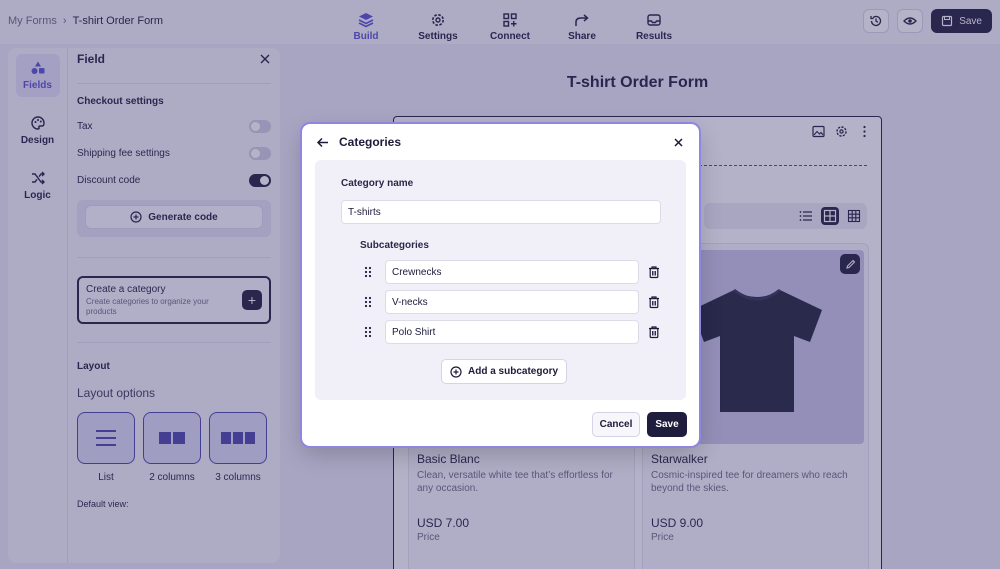  I want to click on category-name-input, so click(501, 212).